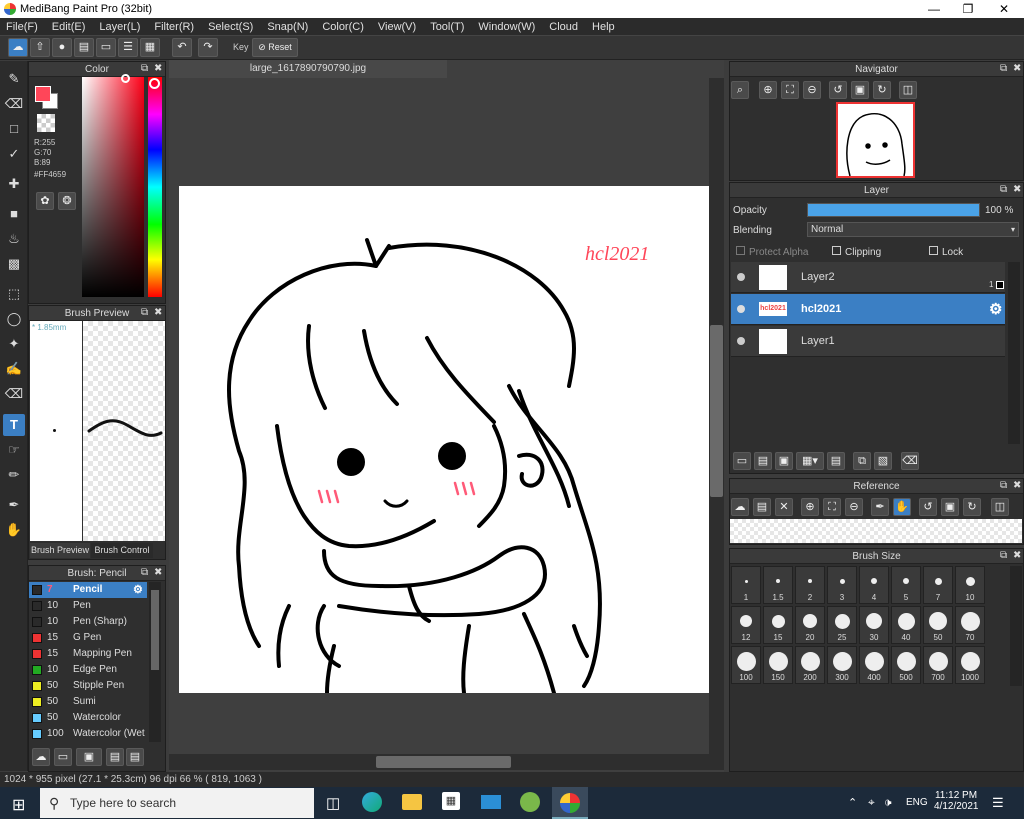 The image size is (1024, 819). I want to click on new-layer-icon: ▭, so click(742, 461).